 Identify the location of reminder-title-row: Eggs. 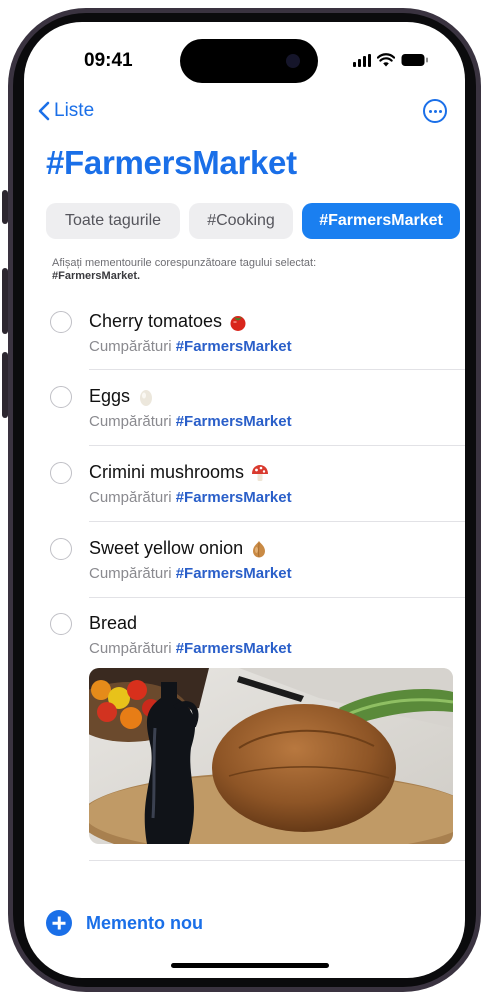
(122, 396).